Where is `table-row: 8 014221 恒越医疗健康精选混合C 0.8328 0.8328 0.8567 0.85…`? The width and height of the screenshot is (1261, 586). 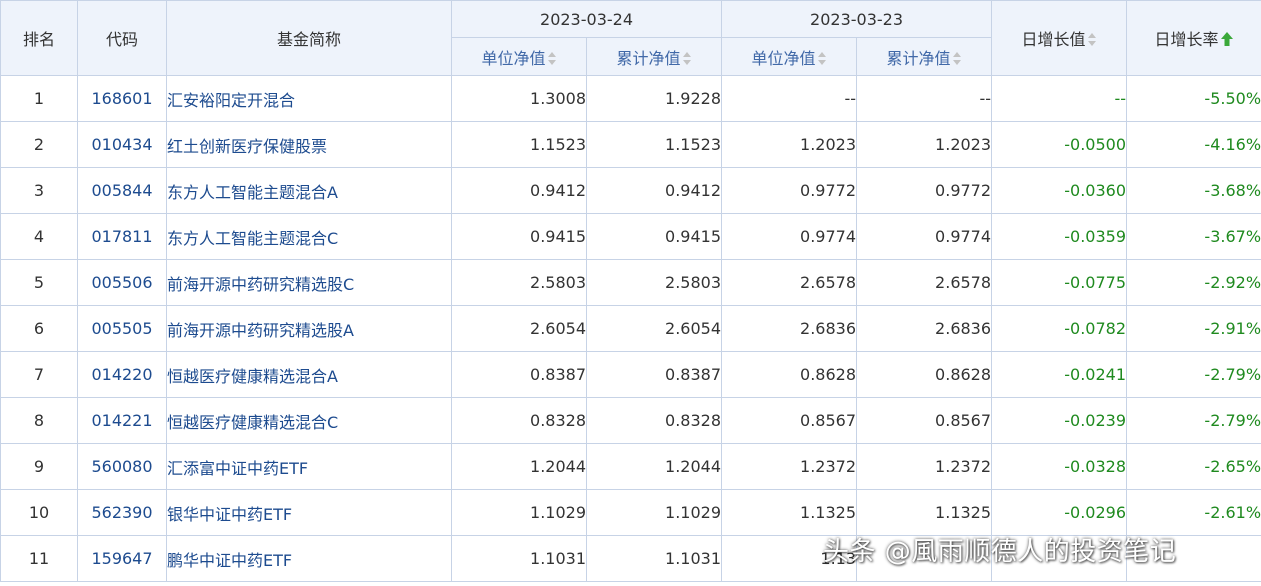 table-row: 8 014221 恒越医疗健康精选混合C 0.8328 0.8328 0.8567 0.85… is located at coordinates (630, 420).